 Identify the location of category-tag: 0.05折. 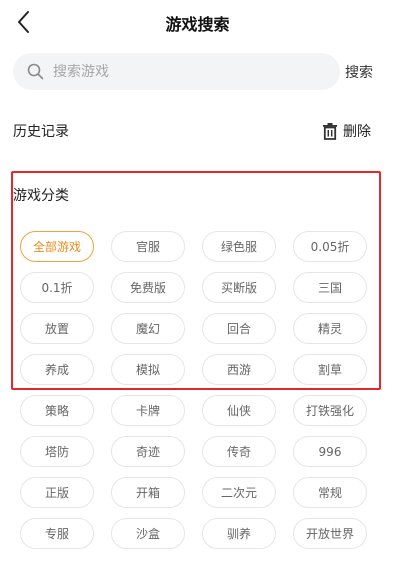
(330, 246).